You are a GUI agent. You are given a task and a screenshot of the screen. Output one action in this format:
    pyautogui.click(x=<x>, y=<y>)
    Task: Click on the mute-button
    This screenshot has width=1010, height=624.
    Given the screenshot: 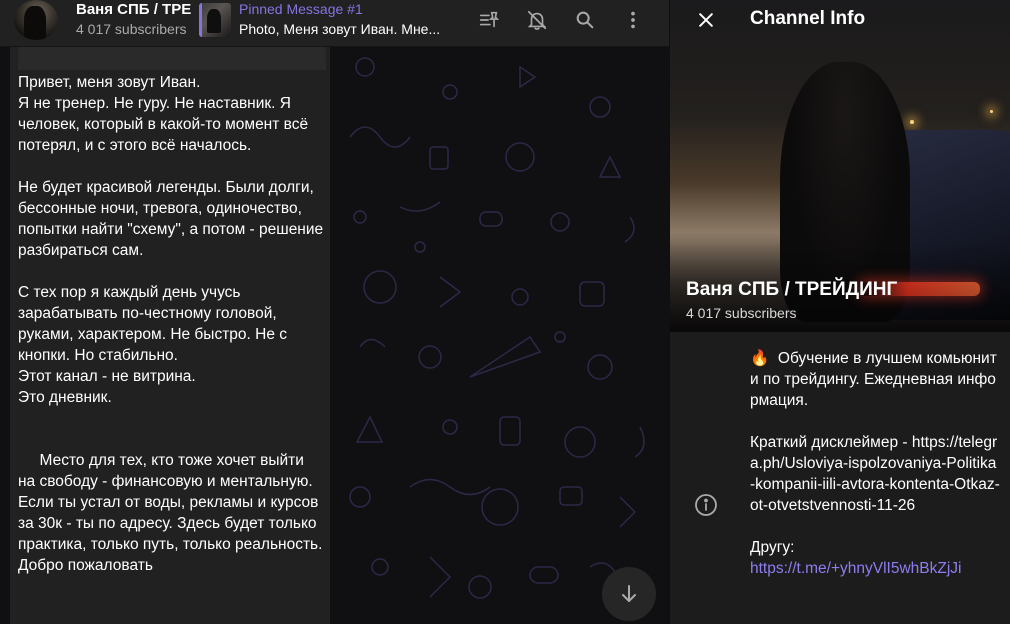 What is the action you would take?
    pyautogui.click(x=537, y=20)
    